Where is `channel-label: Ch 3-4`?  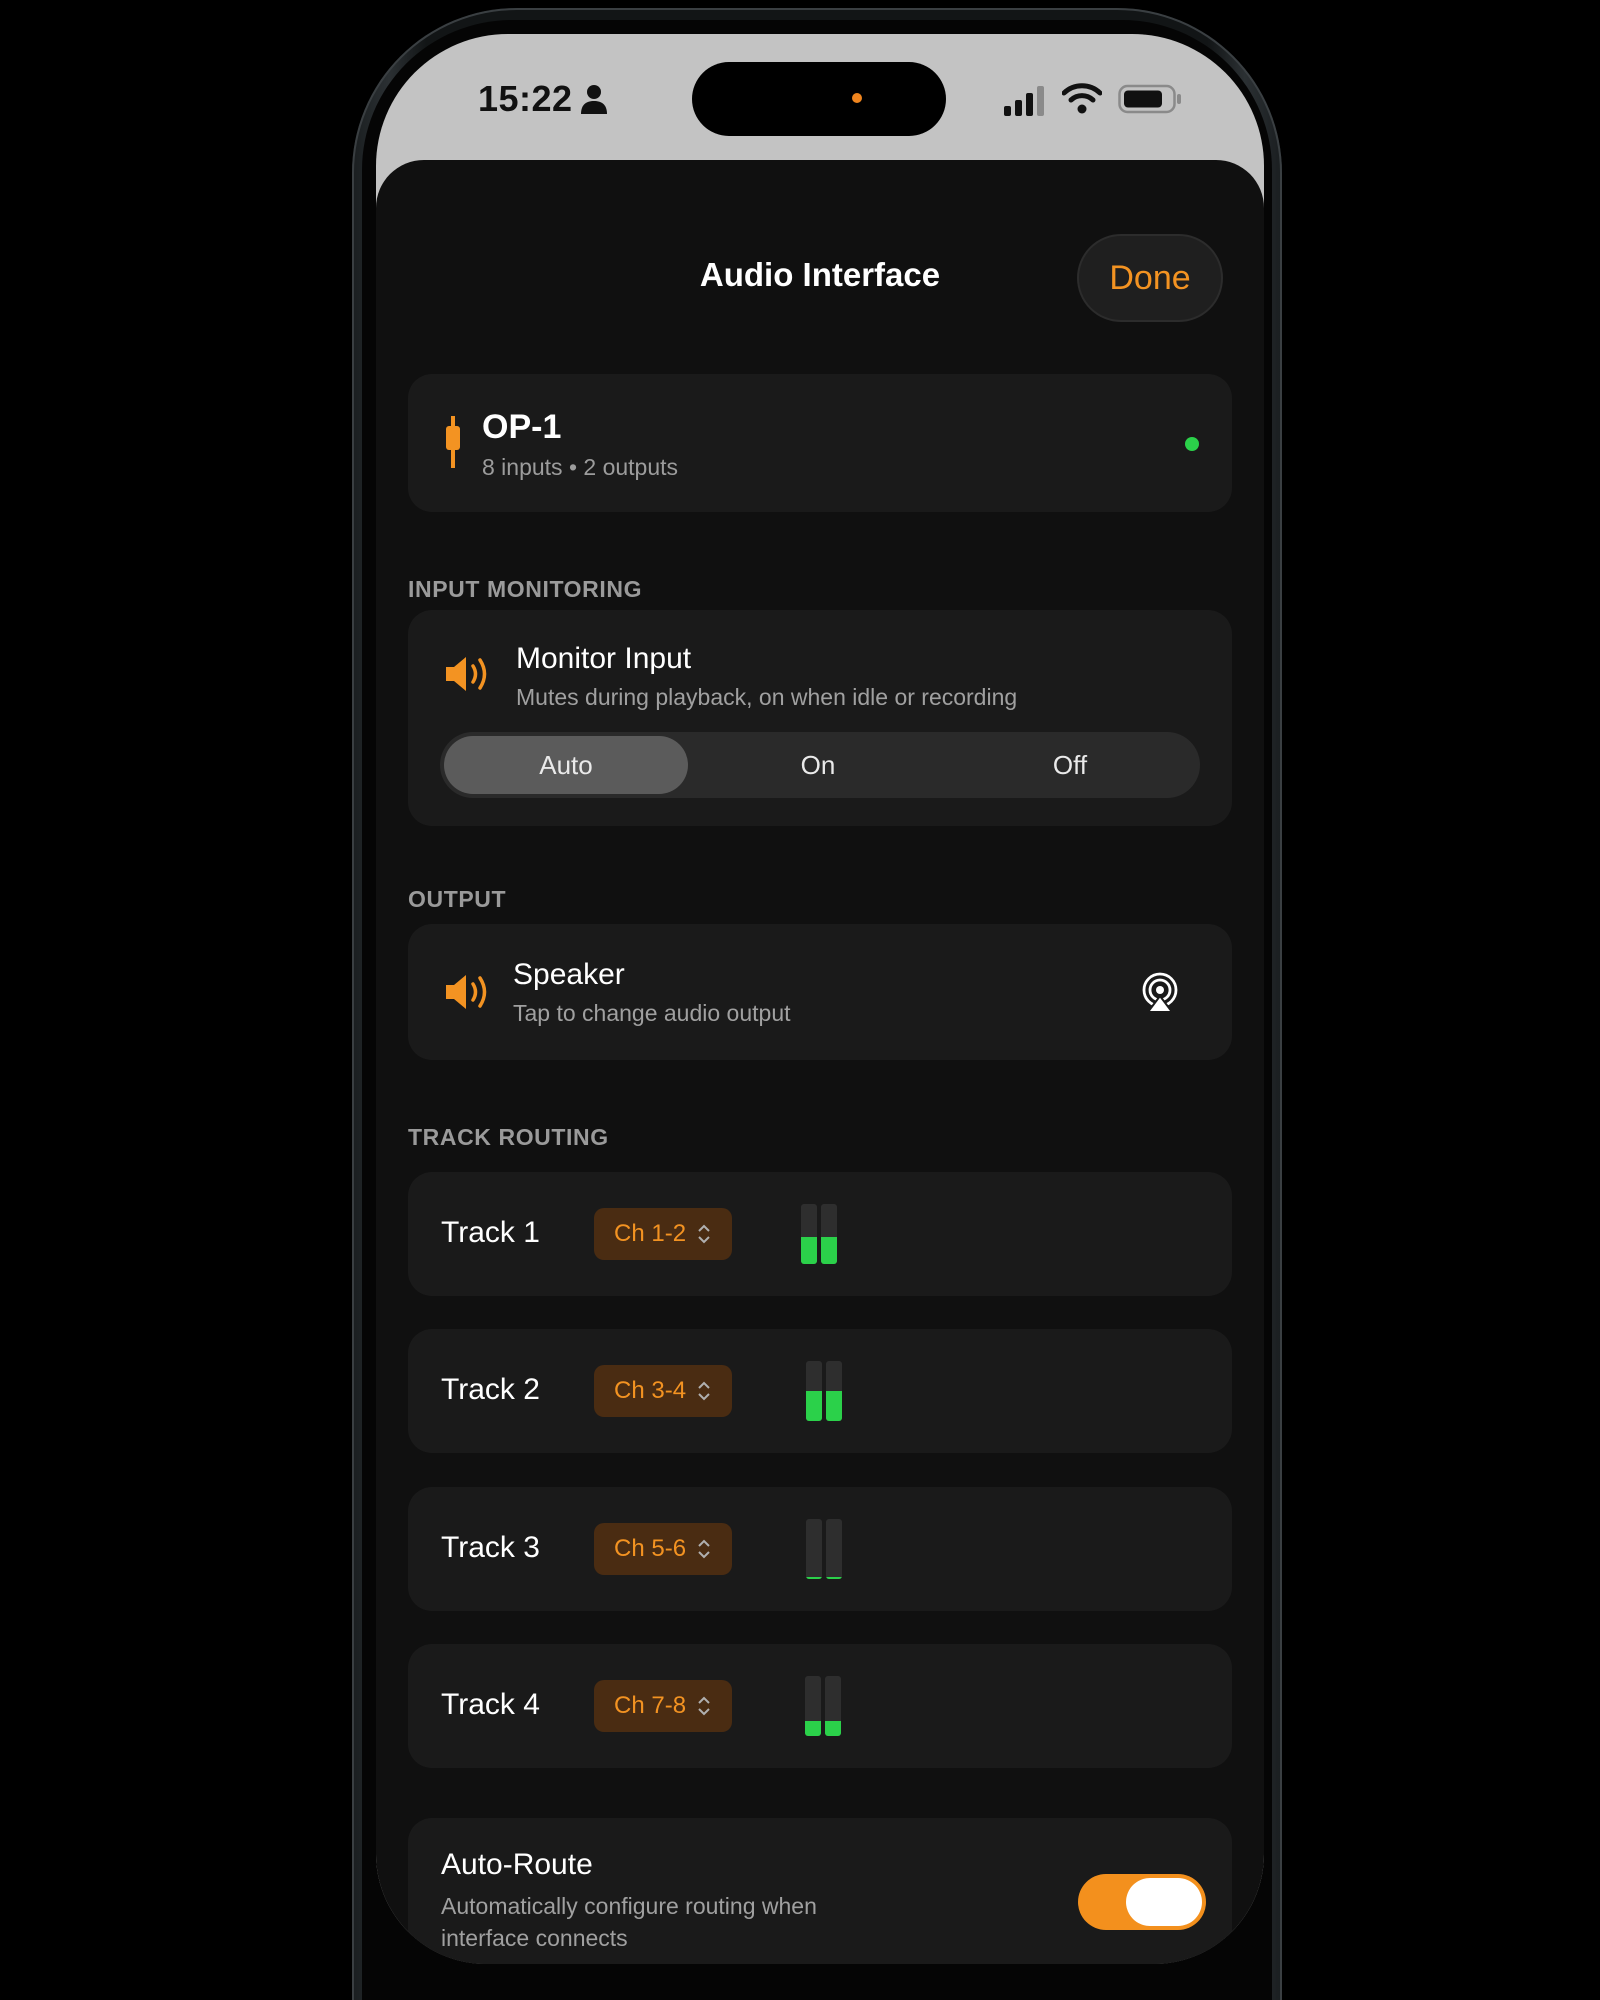 channel-label: Ch 3-4 is located at coordinates (650, 1390).